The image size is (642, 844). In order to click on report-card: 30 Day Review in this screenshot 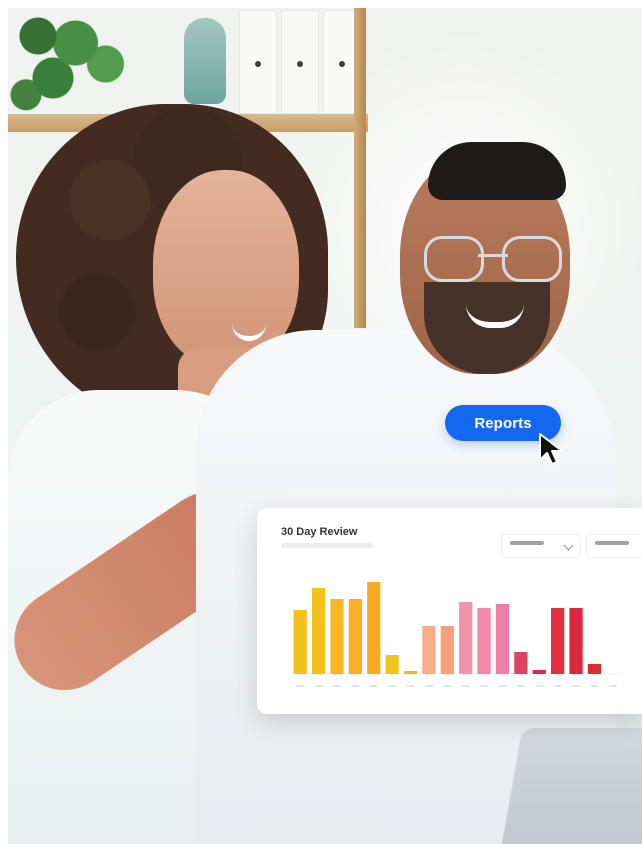, I will do `click(449, 611)`.